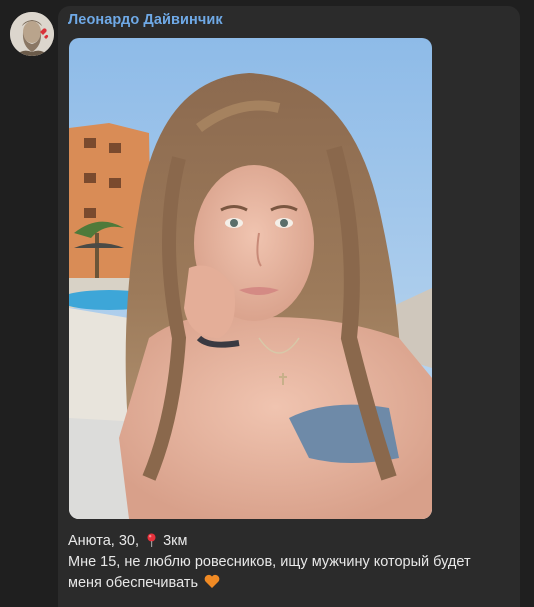 The image size is (534, 607). I want to click on sender-avatar, so click(32, 34).